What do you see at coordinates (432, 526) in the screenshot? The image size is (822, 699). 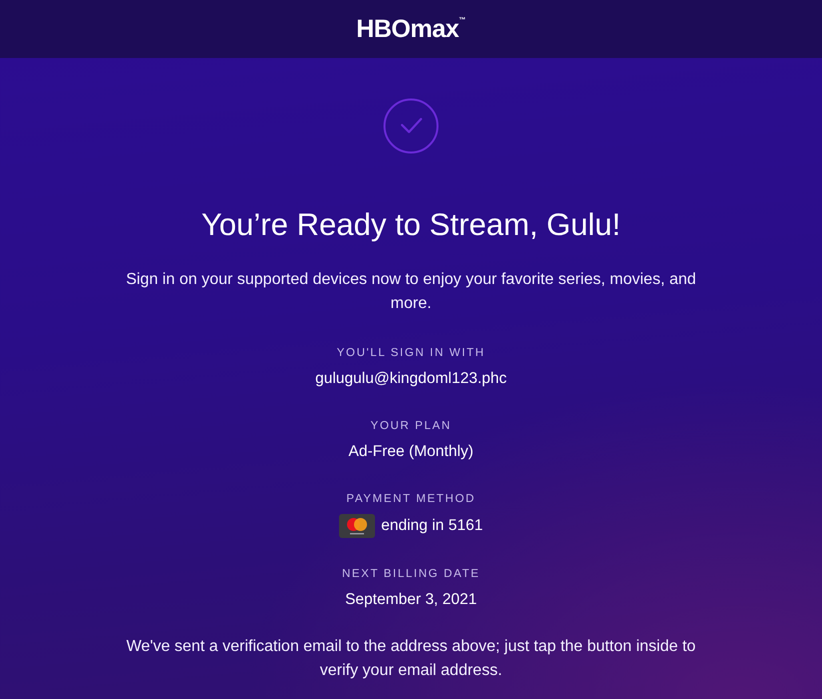 I see `detail-value: ending in 5161` at bounding box center [432, 526].